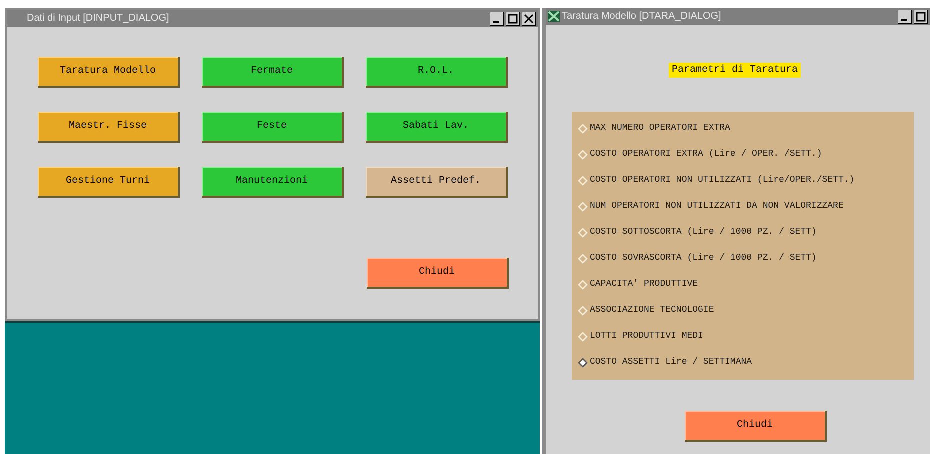  Describe the element at coordinates (746, 259) in the screenshot. I see `radio-option: COSTO SOVRASCORTA (Lire / 1000 PZ. / SETT)` at that location.